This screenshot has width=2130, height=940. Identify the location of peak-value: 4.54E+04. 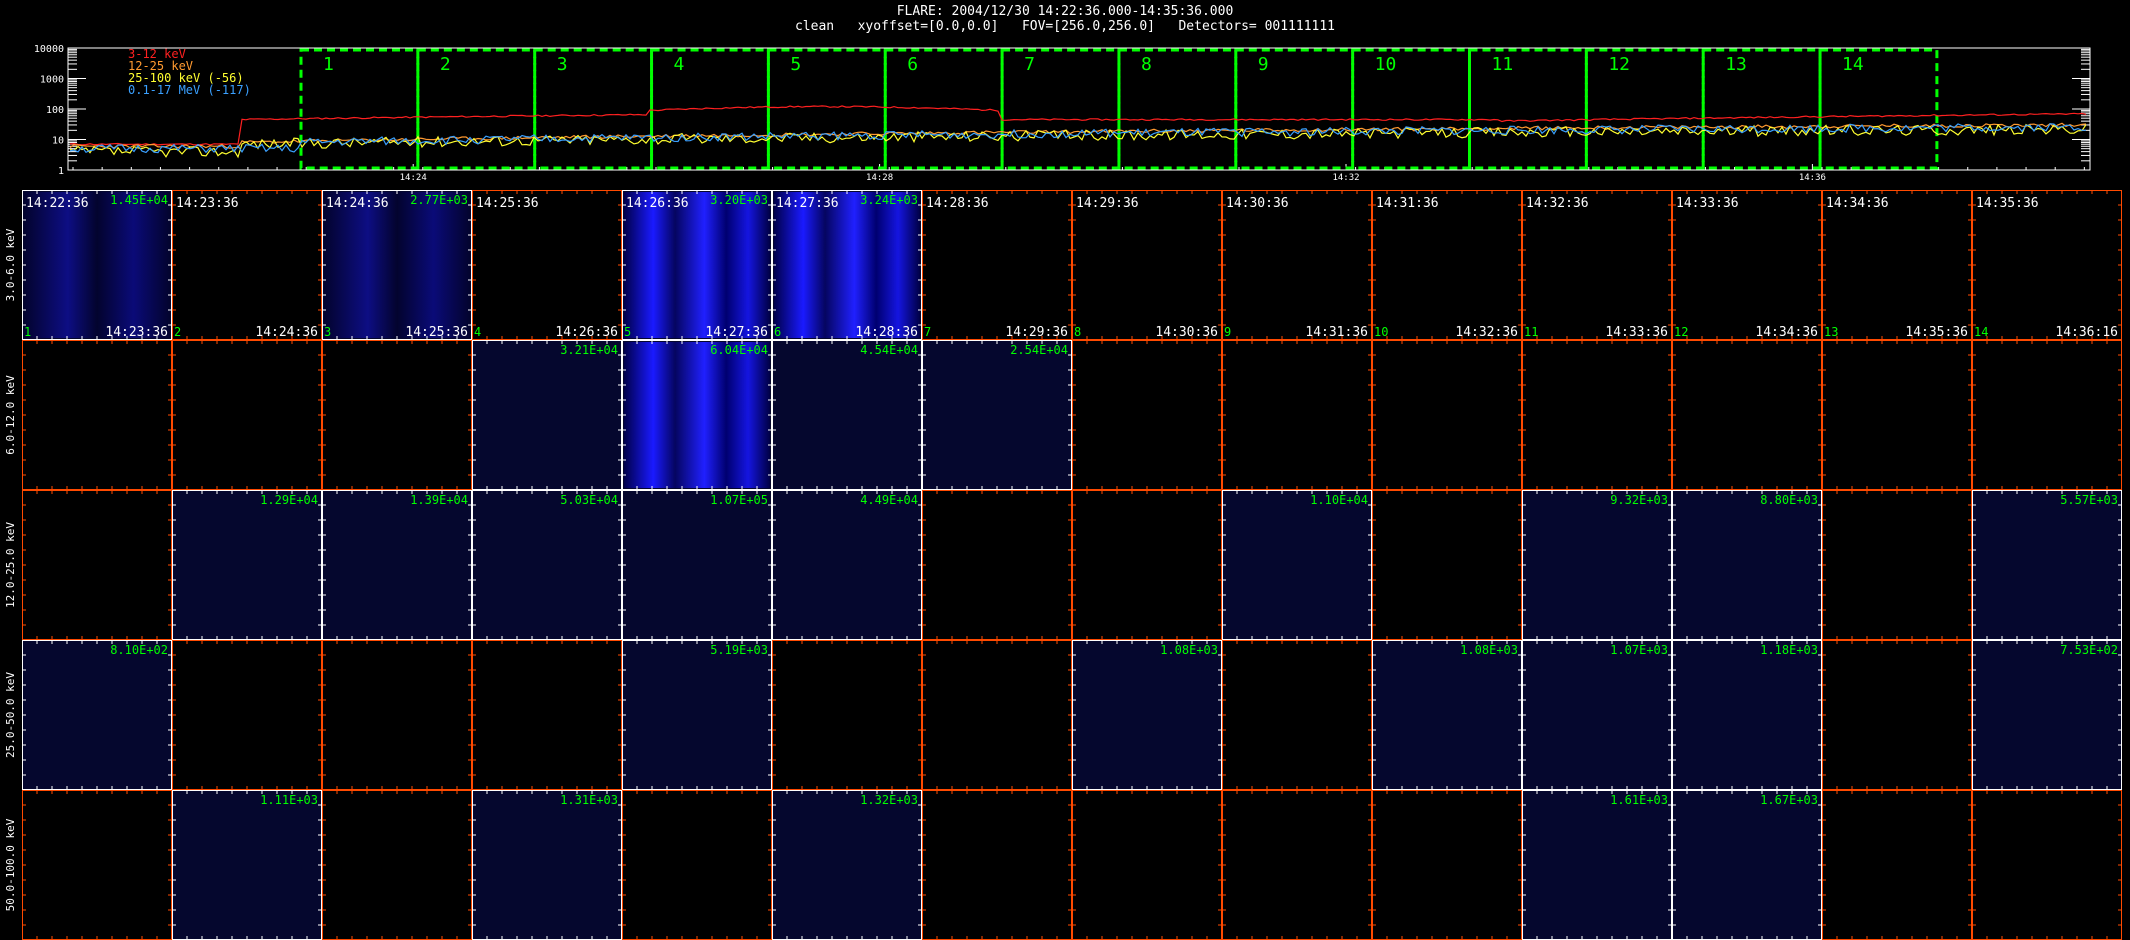
(889, 350).